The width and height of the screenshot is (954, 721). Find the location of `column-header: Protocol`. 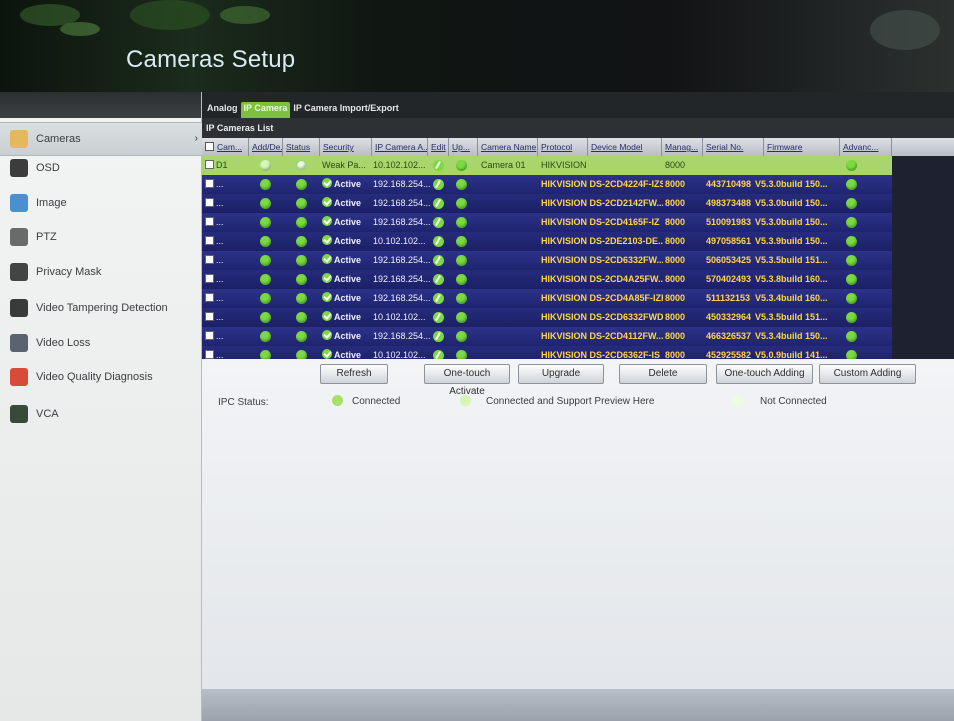

column-header: Protocol is located at coordinates (563, 147).